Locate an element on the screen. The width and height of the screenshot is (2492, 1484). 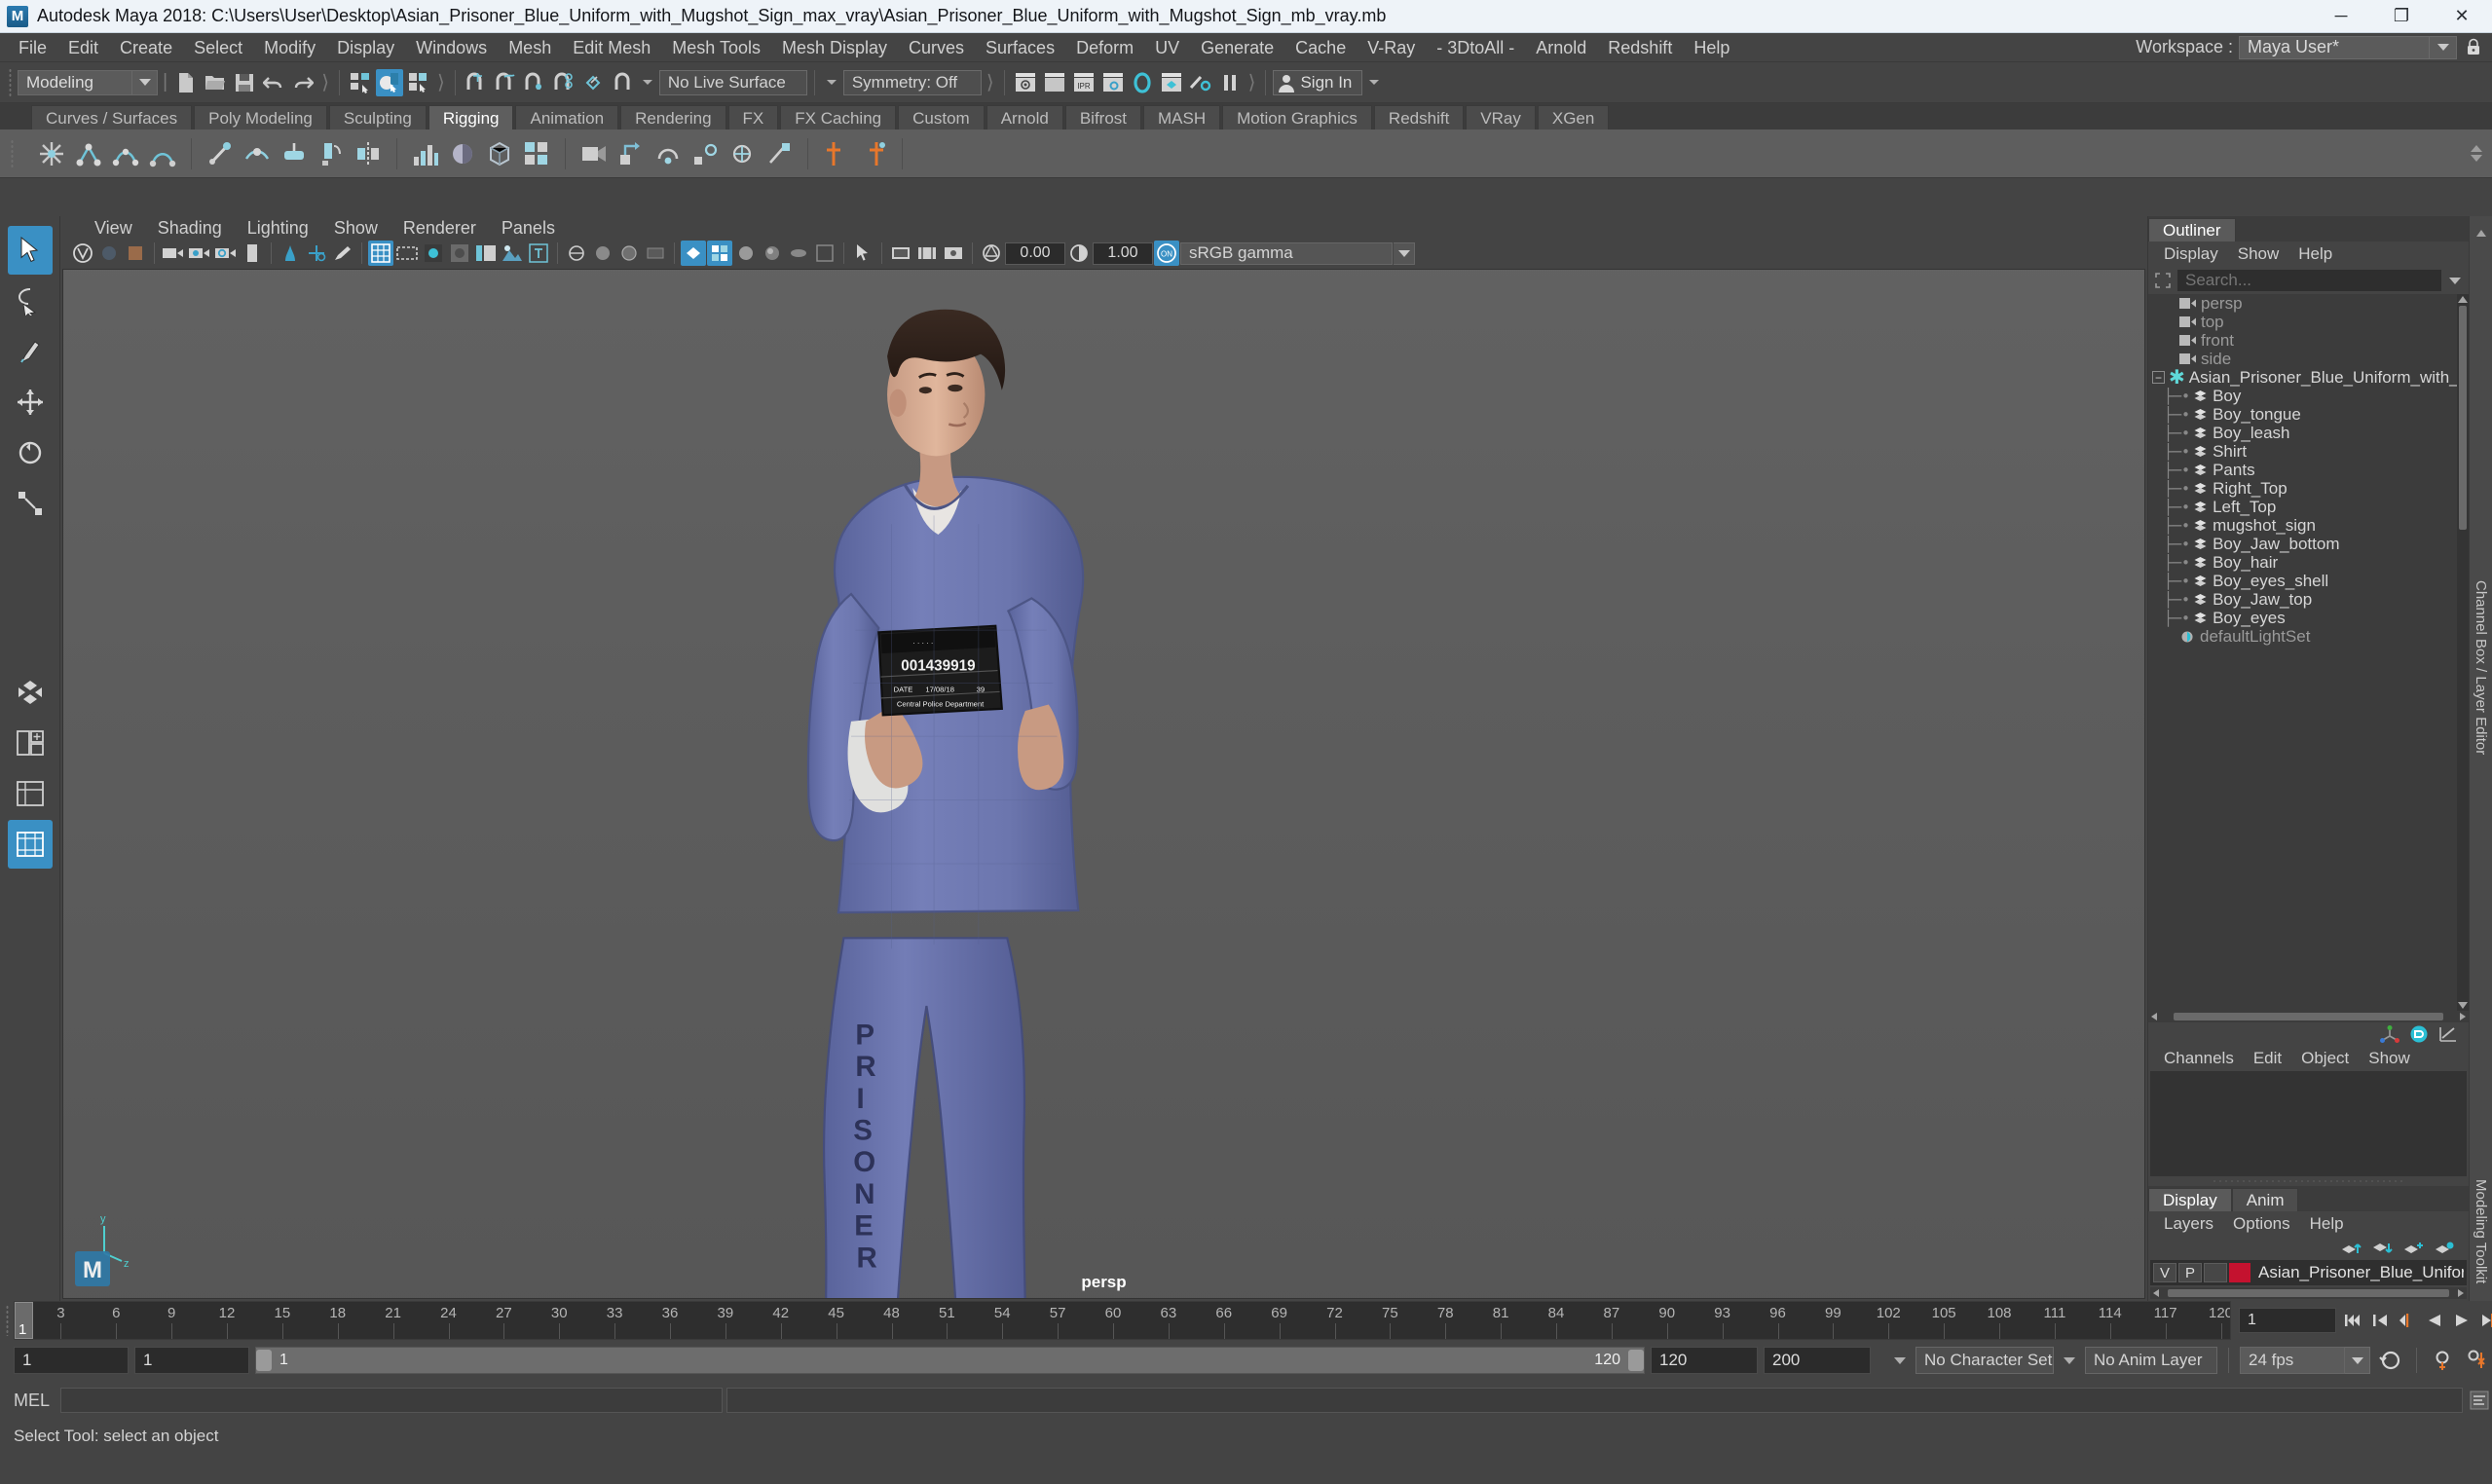
outliner-item-side: side is located at coordinates (2308, 359).